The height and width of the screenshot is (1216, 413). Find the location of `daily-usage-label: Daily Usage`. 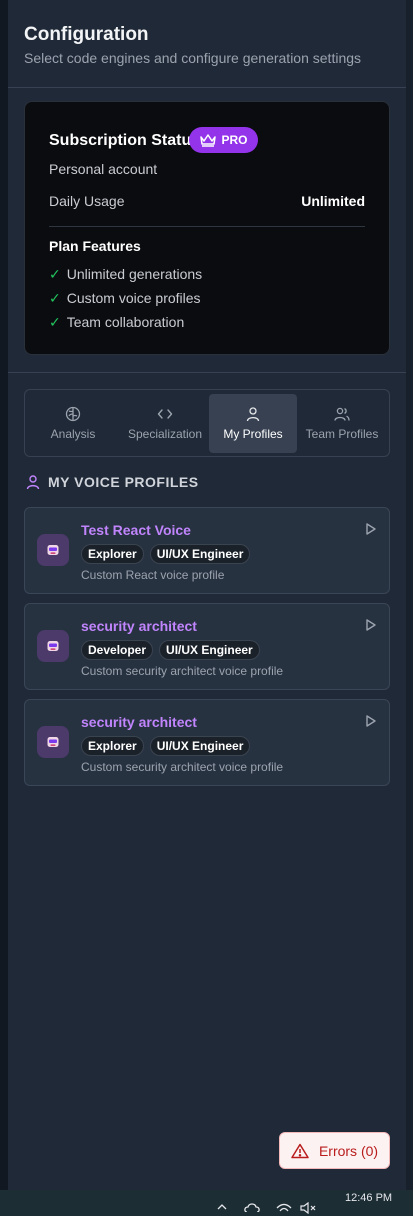

daily-usage-label: Daily Usage is located at coordinates (87, 201).